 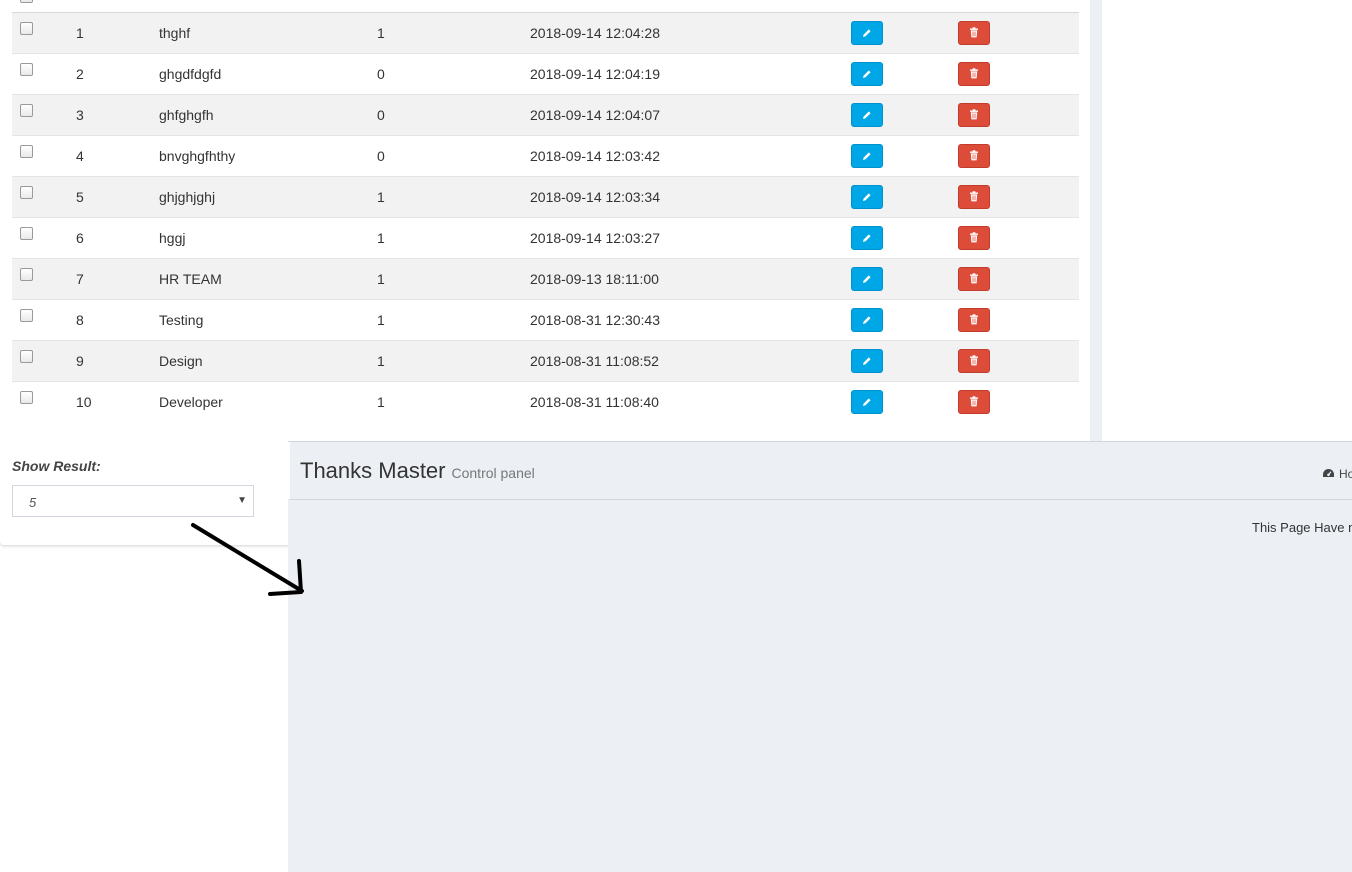 I want to click on page-notice-text: This Page Have no, so click(x=1302, y=527).